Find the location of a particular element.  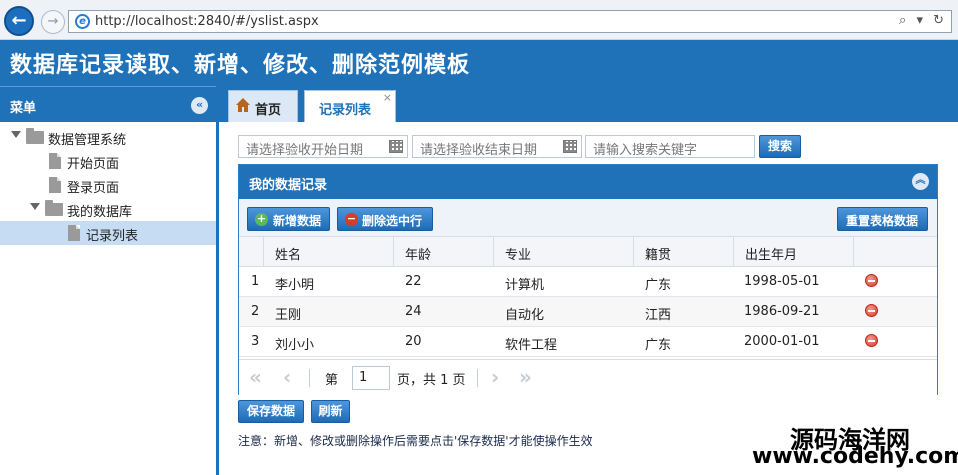

reset-grid-button: 重置表格数据 is located at coordinates (882, 219).